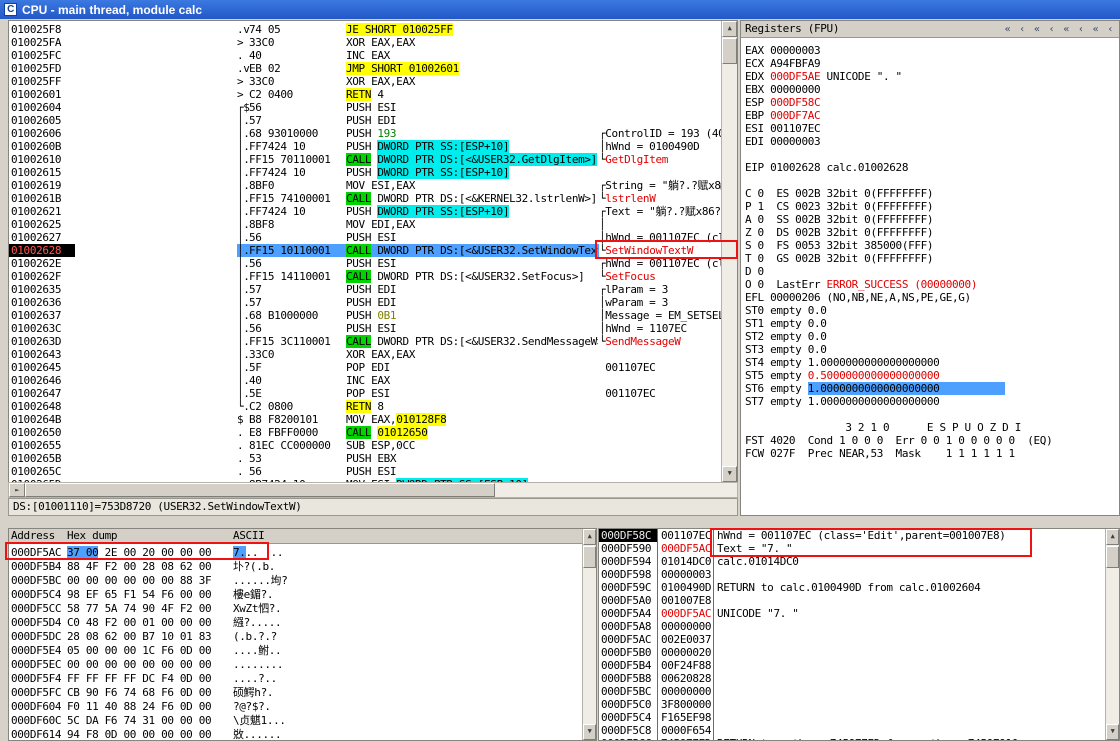 The width and height of the screenshot is (1120, 741). I want to click on register-row: ST0 empty 0.0, so click(931, 310).